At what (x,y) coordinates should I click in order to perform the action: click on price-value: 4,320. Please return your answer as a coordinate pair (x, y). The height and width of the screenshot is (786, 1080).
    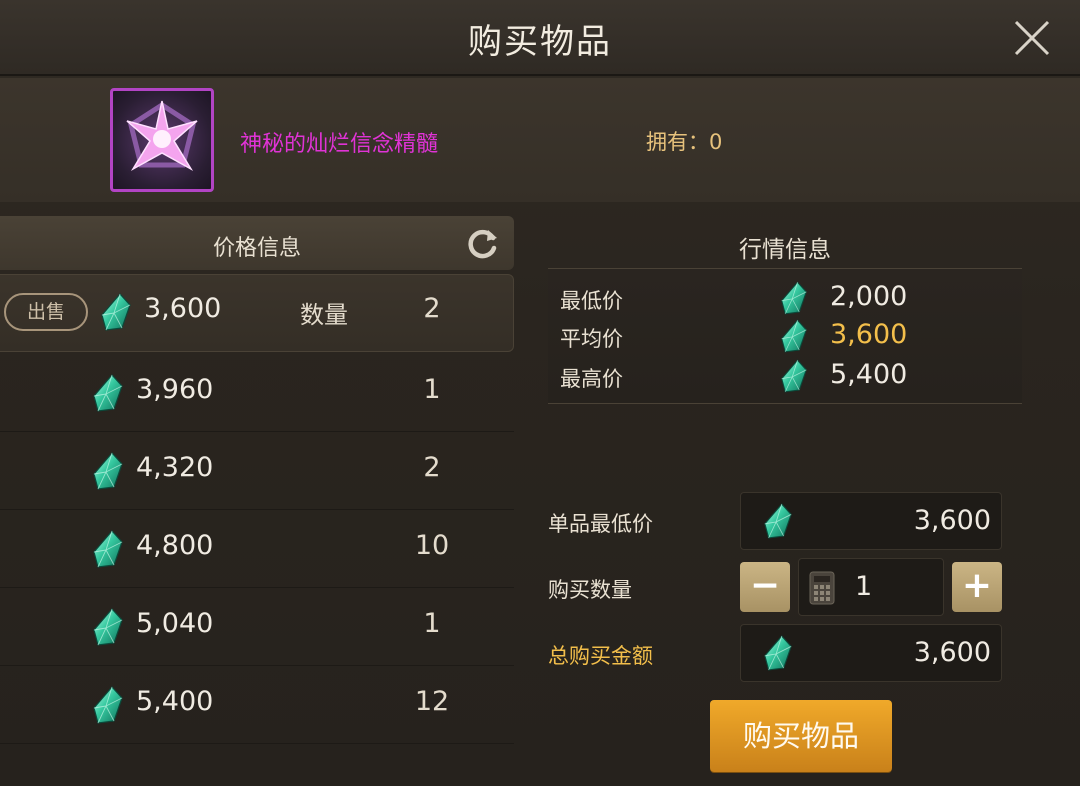
    Looking at the image, I should click on (175, 467).